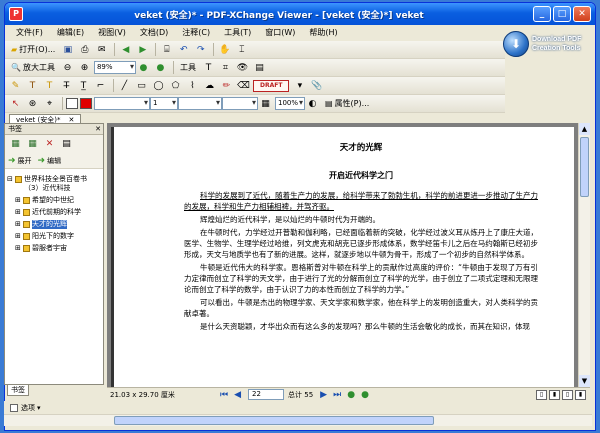  Describe the element at coordinates (66, 85) in the screenshot. I see `strikeout-icon: T̶` at that location.